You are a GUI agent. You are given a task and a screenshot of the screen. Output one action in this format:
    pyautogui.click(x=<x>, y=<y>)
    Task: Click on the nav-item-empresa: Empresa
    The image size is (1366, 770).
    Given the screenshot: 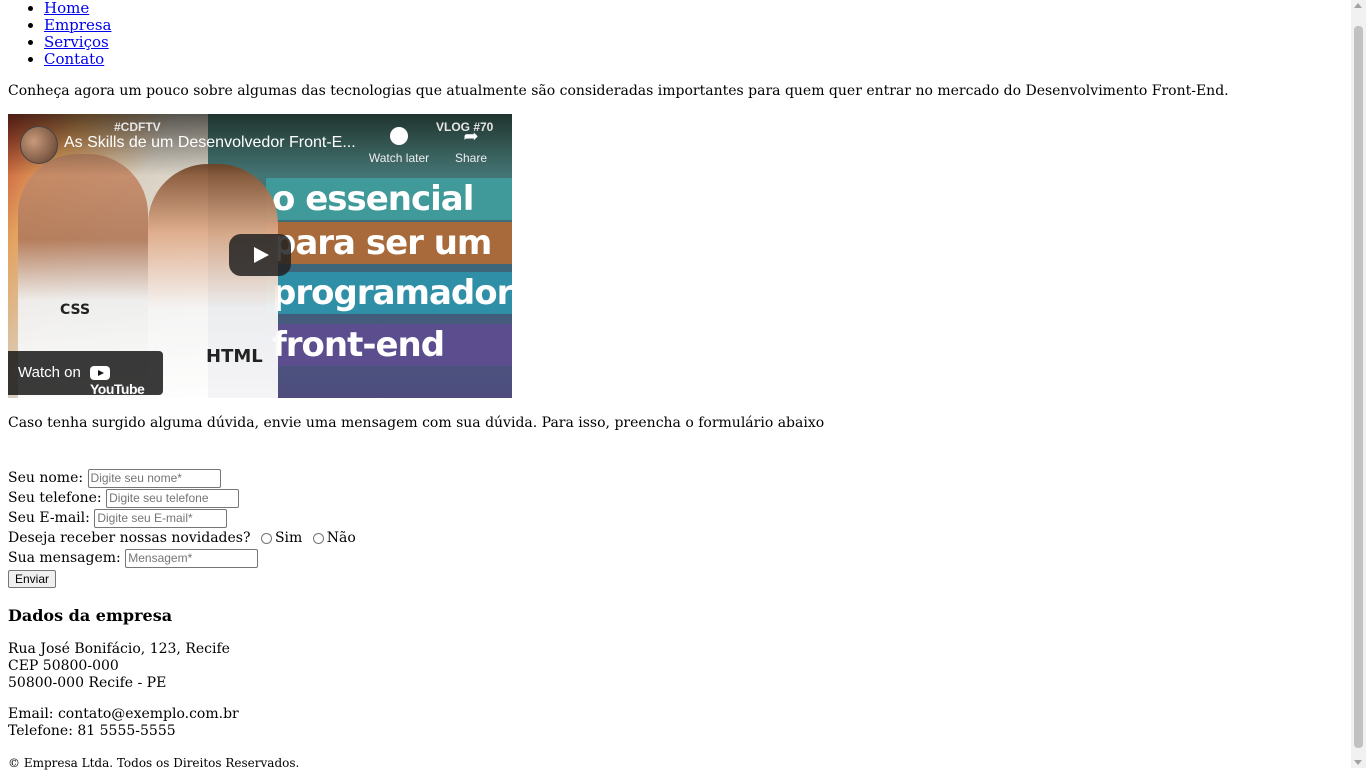 What is the action you would take?
    pyautogui.click(x=693, y=25)
    